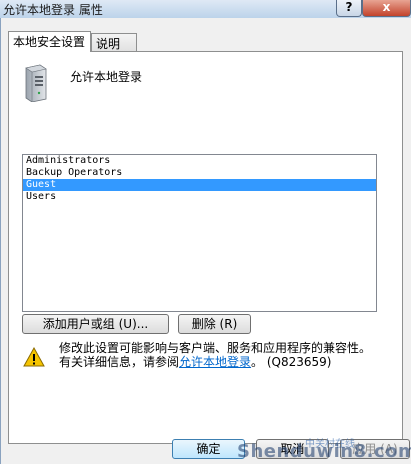 Image resolution: width=411 pixels, height=464 pixels. Describe the element at coordinates (205, 9) in the screenshot. I see `title-bar: 允许本地登录 属性 ? x` at that location.